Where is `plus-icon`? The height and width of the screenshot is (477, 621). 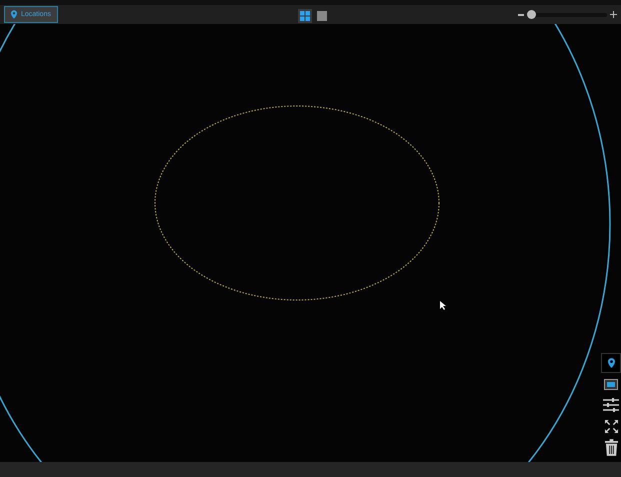
plus-icon is located at coordinates (613, 14).